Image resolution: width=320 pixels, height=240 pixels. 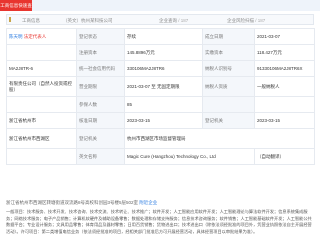 I want to click on table-row: 陈天明 法定代表人 登记状态 存续 成立日期 2021-03-07, so click(x=160, y=36).